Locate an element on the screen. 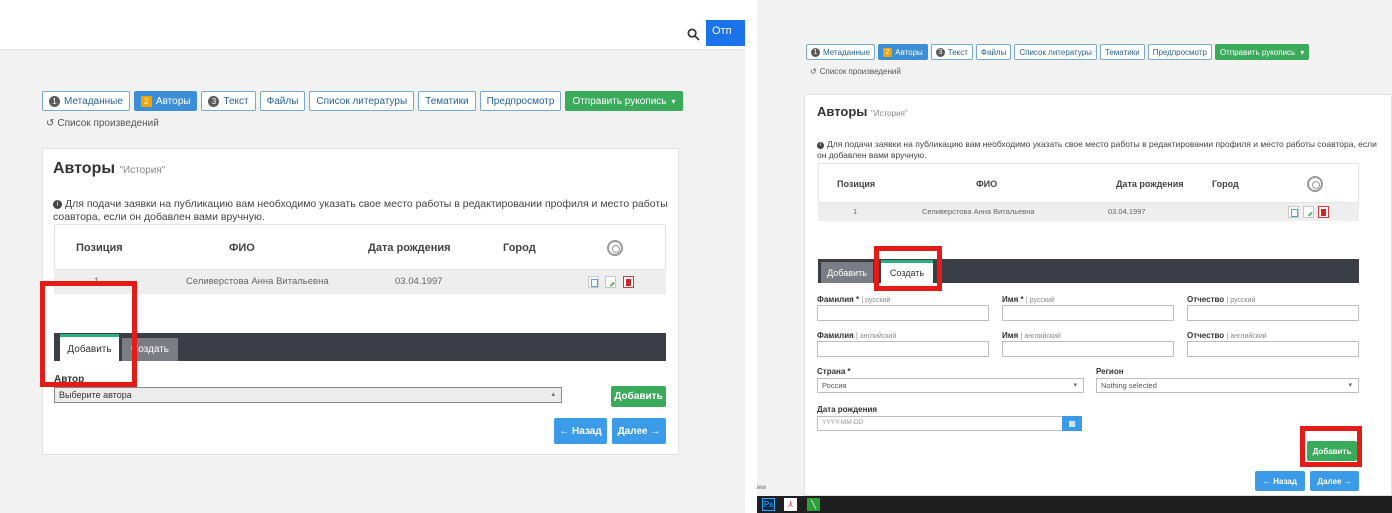 This screenshot has height=513, width=1392. next-button: Далее → is located at coordinates (639, 431).